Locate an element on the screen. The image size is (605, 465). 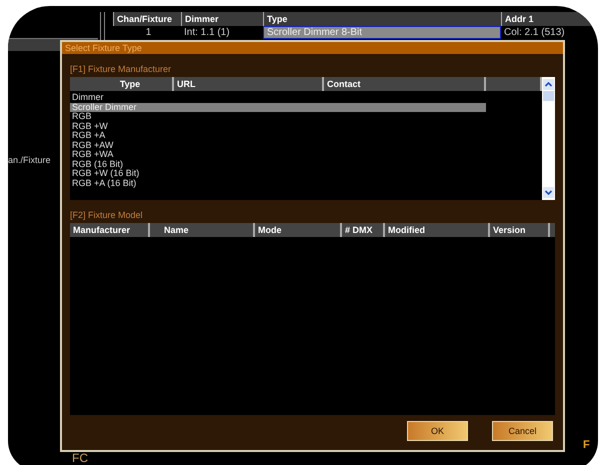
dialog-button: Cancel is located at coordinates (522, 431).